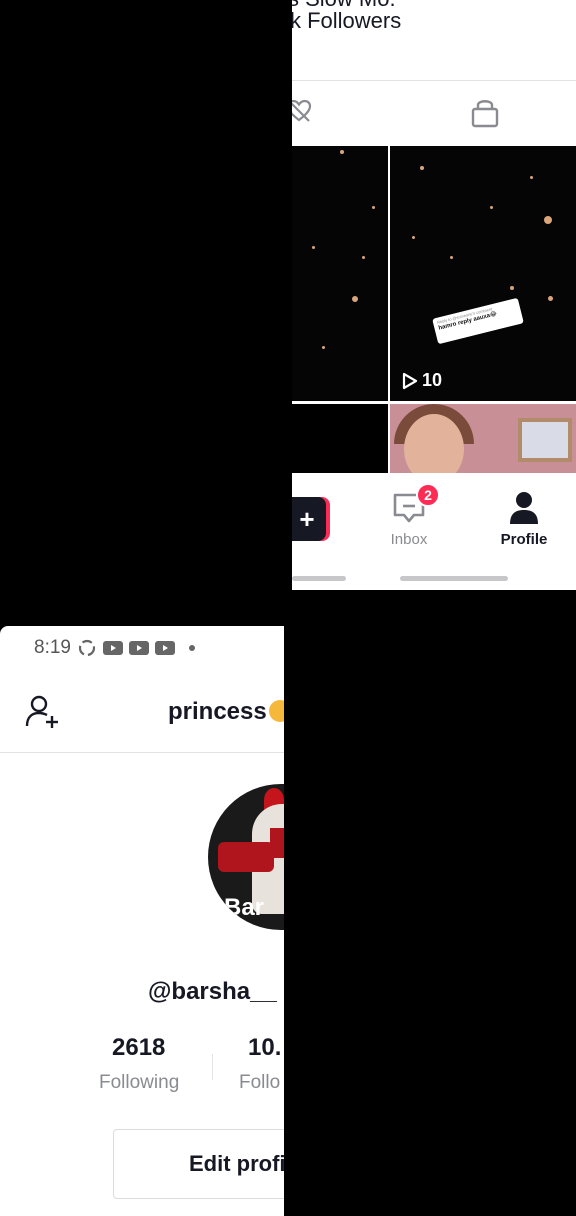  What do you see at coordinates (346, 21) in the screenshot?
I see `follow-text-line-2: k Followers` at bounding box center [346, 21].